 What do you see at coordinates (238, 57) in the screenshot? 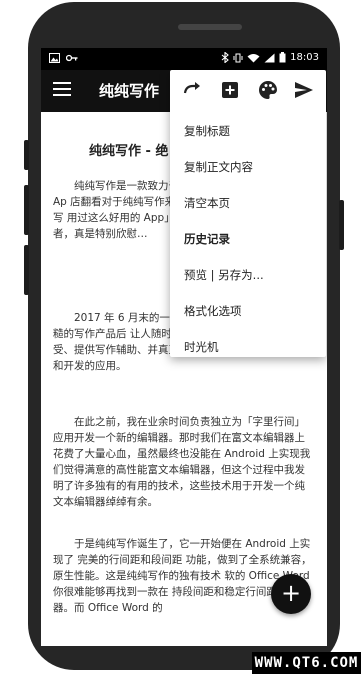
I see `vibrate-icon` at bounding box center [238, 57].